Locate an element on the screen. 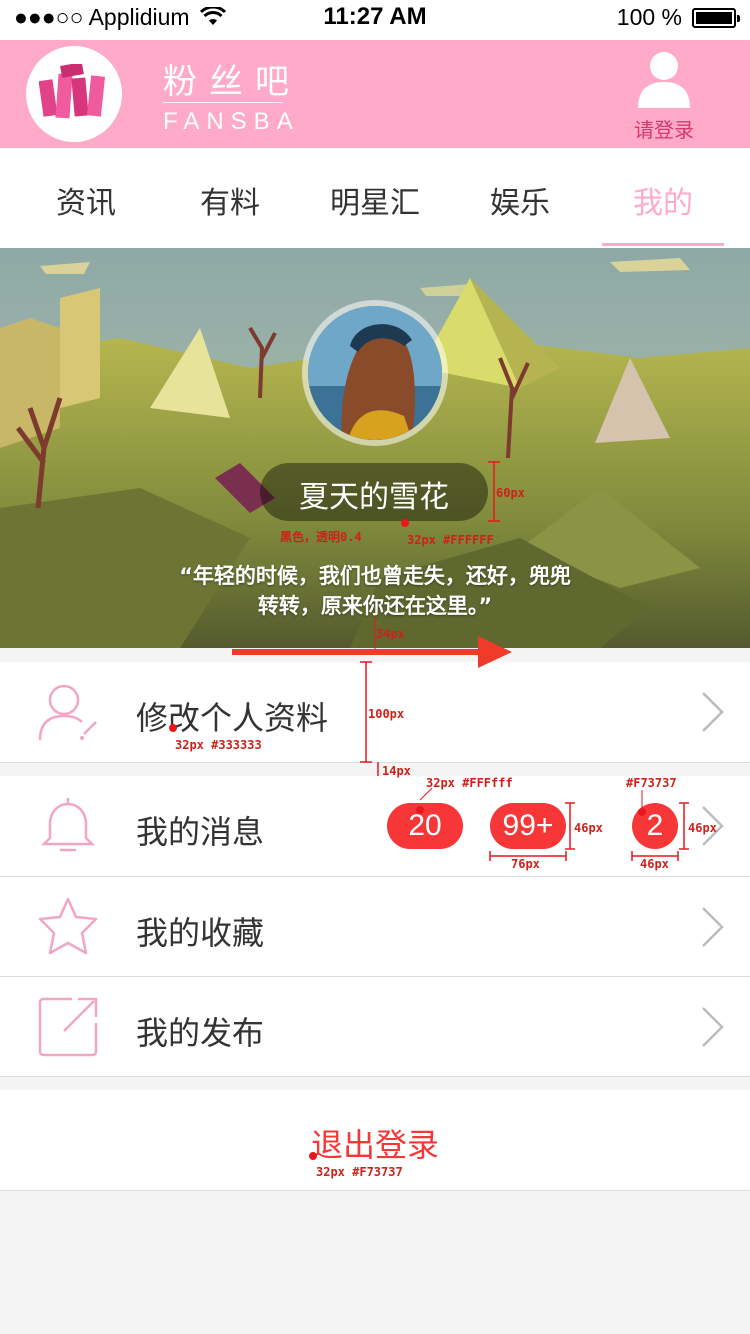 The width and height of the screenshot is (750, 1334). edit-profile-label: 修改个人资料 is located at coordinates (232, 718).